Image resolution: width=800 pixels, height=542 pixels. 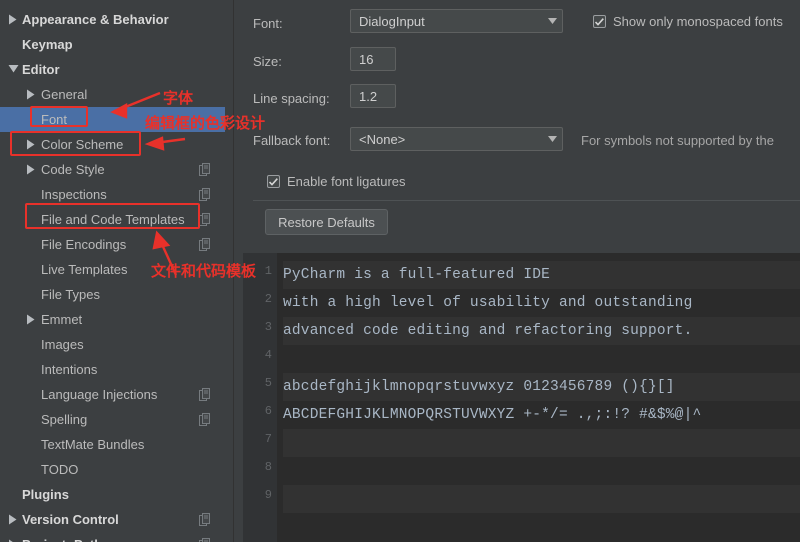 I want to click on line-number: 7, so click(x=268, y=439).